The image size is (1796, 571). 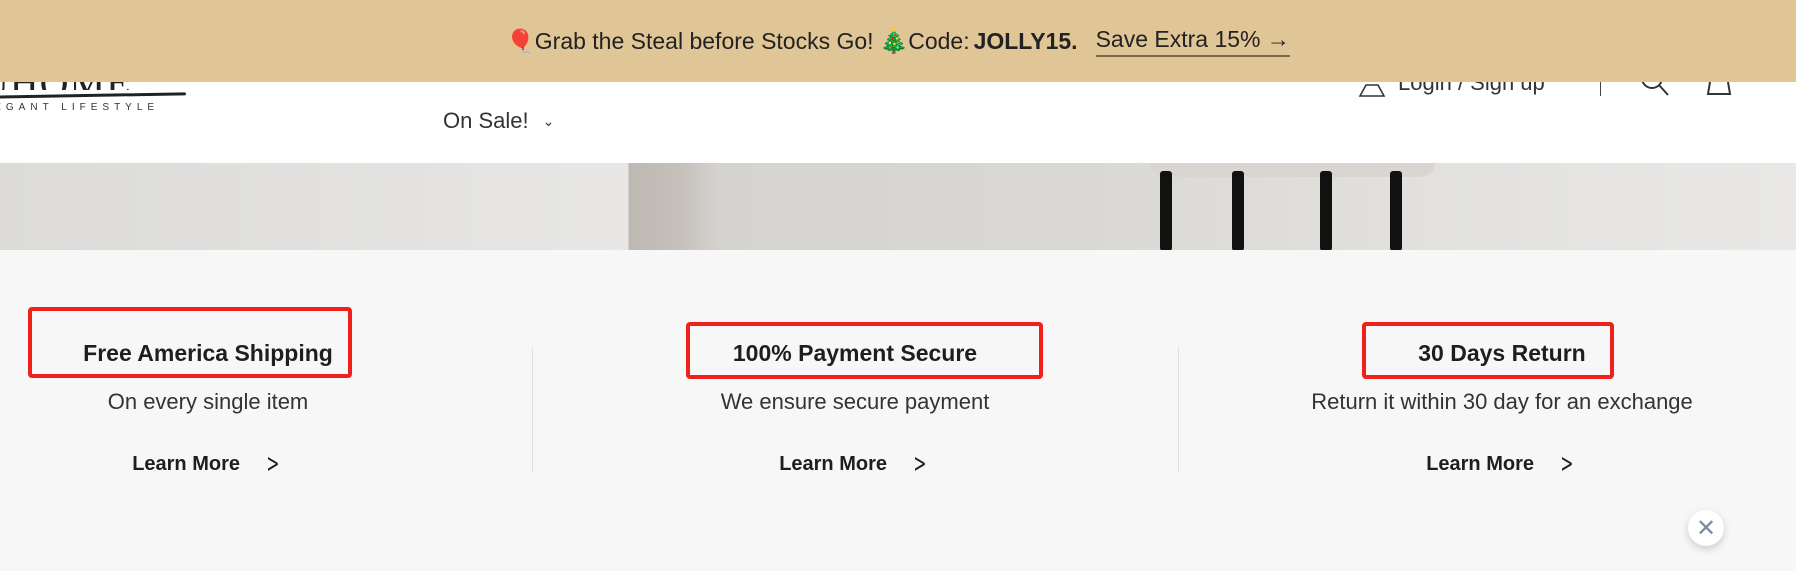 What do you see at coordinates (855, 401) in the screenshot?
I see `feature-subtitle: We ensure secure payment` at bounding box center [855, 401].